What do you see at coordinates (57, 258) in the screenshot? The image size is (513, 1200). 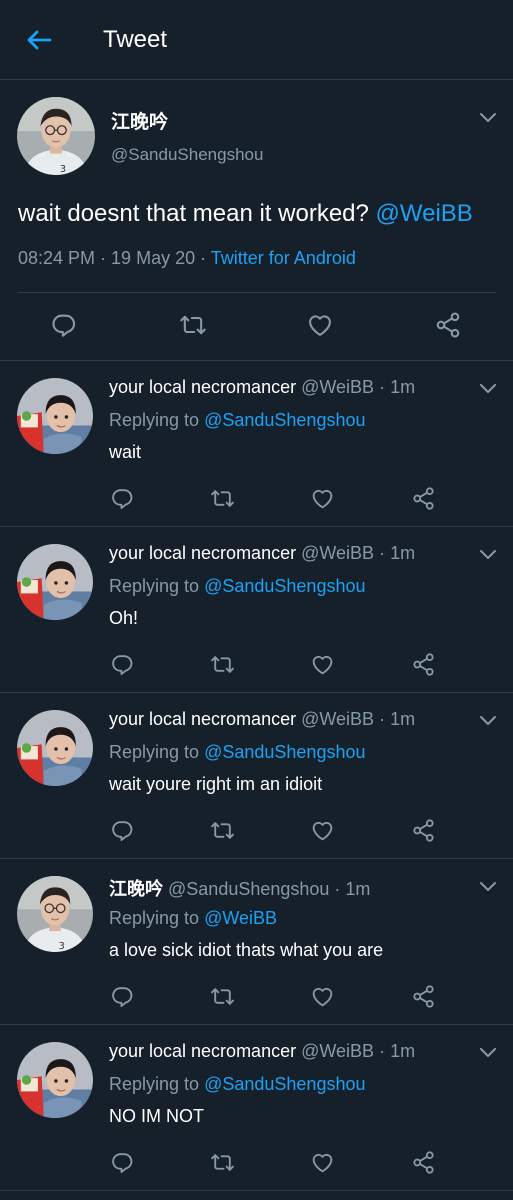 I see `tweet-time: 08:24 PM` at bounding box center [57, 258].